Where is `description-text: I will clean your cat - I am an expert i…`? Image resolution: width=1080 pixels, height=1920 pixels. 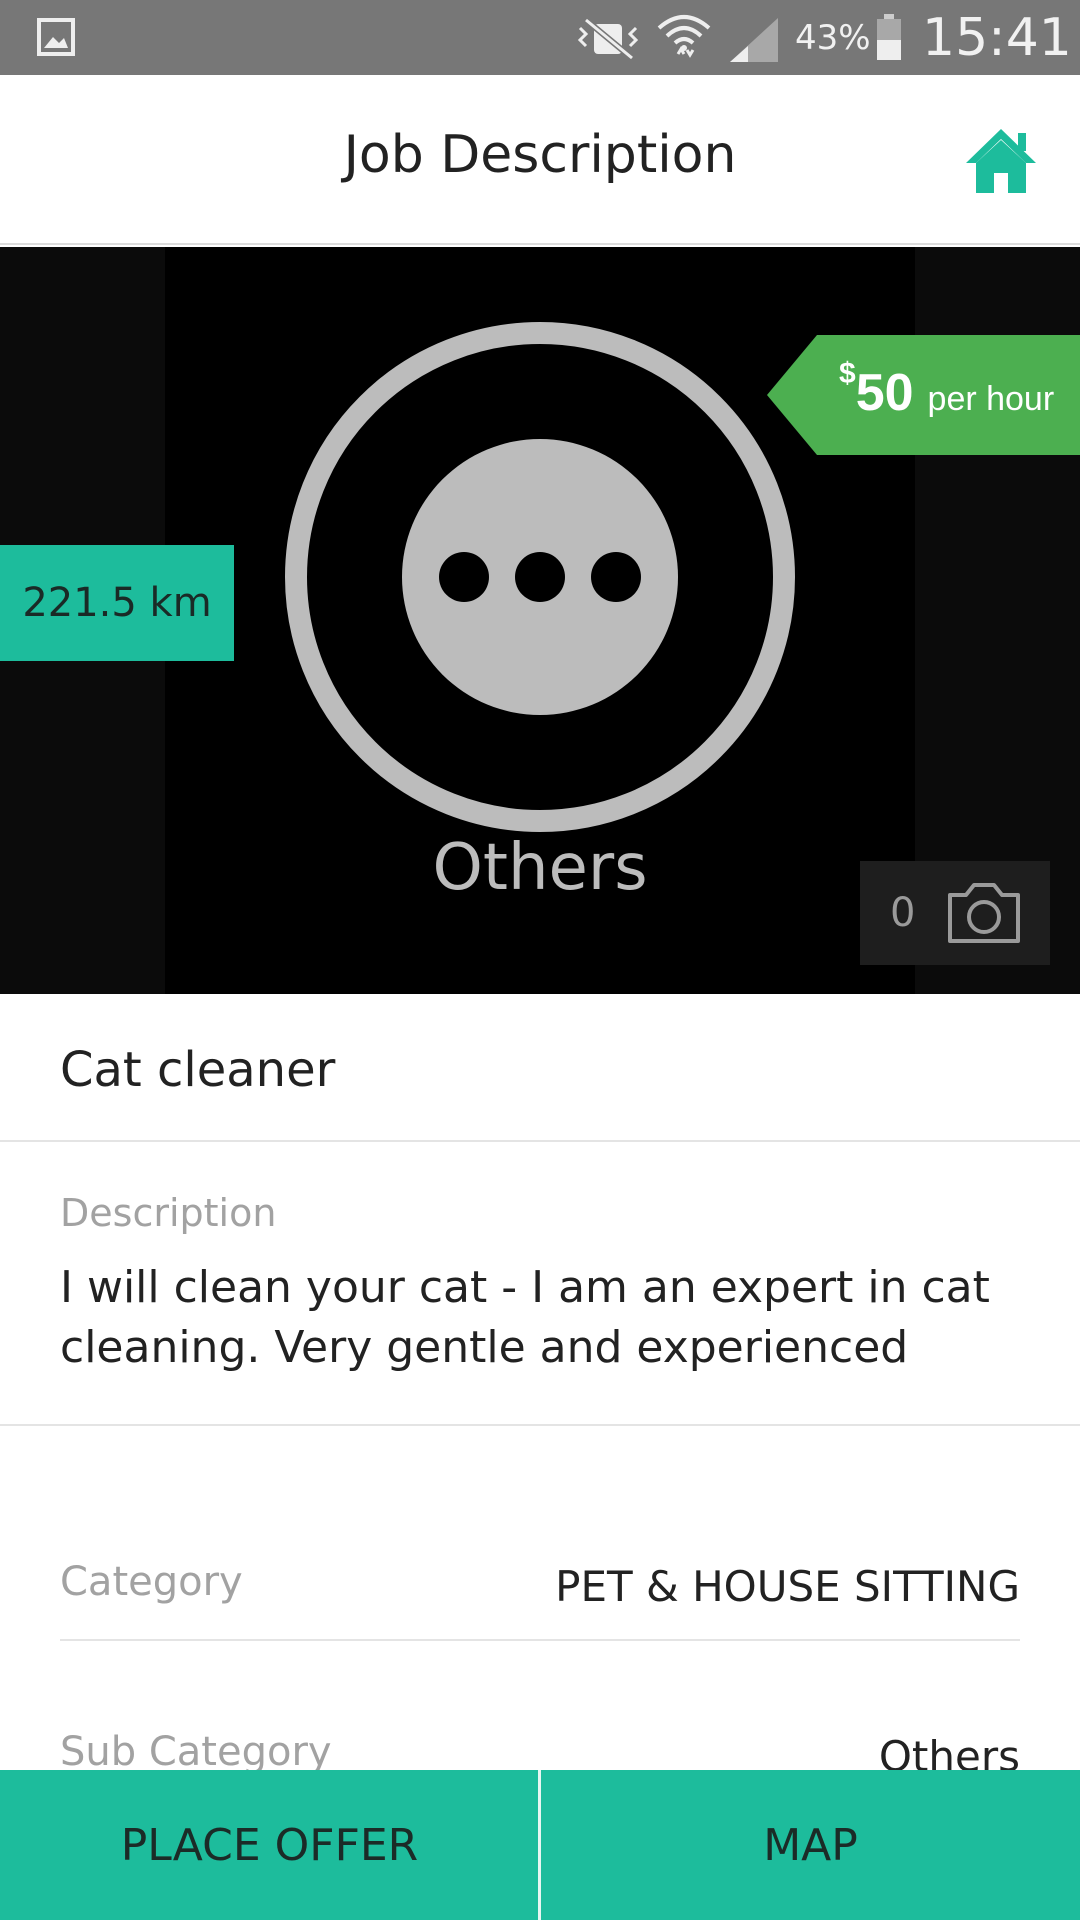 description-text: I will clean your cat - I am an expert i… is located at coordinates (525, 1317).